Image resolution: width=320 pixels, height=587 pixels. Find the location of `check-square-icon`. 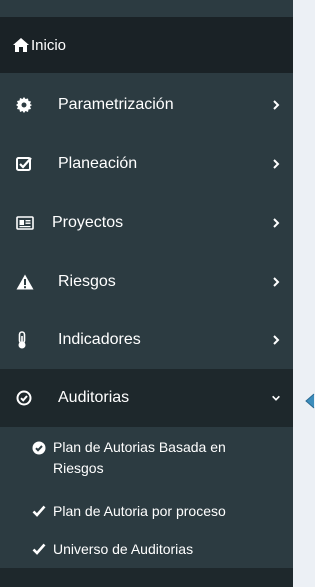

check-square-icon is located at coordinates (27, 164).